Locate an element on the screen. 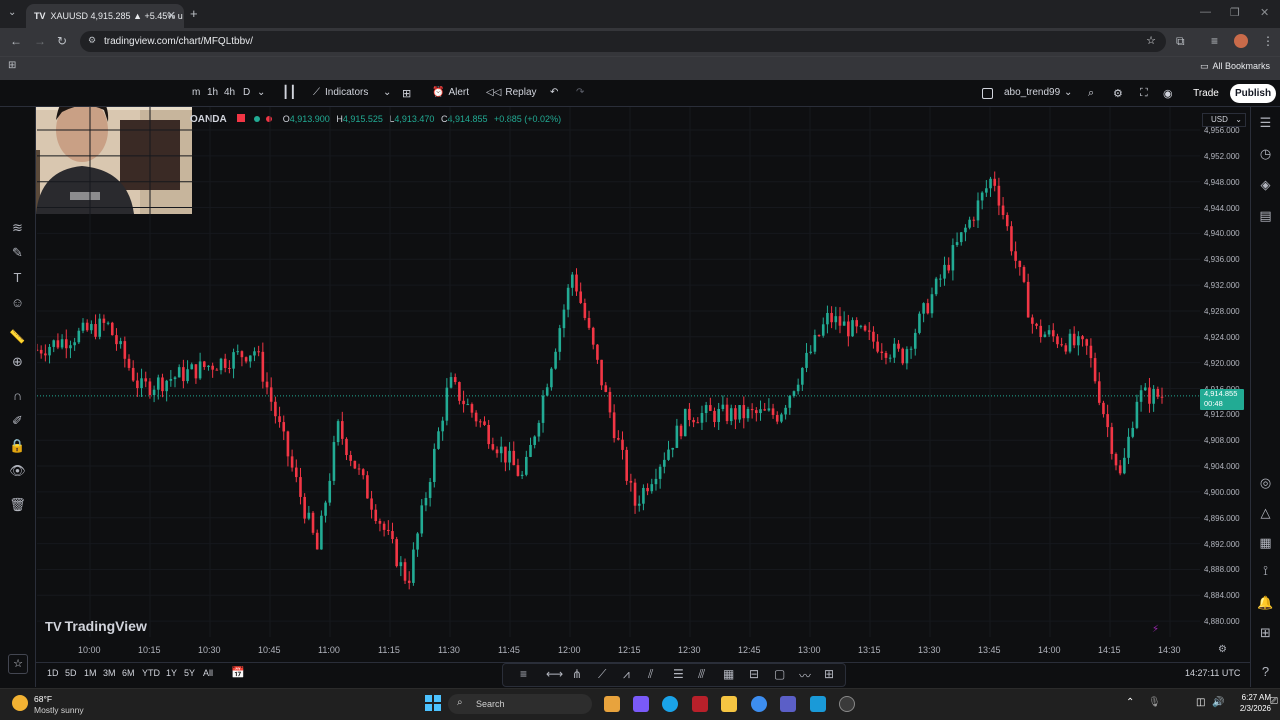 Image resolution: width=1280 pixels, height=720 pixels. tab-list-chevron-icon: ⌄ is located at coordinates (12, 12).